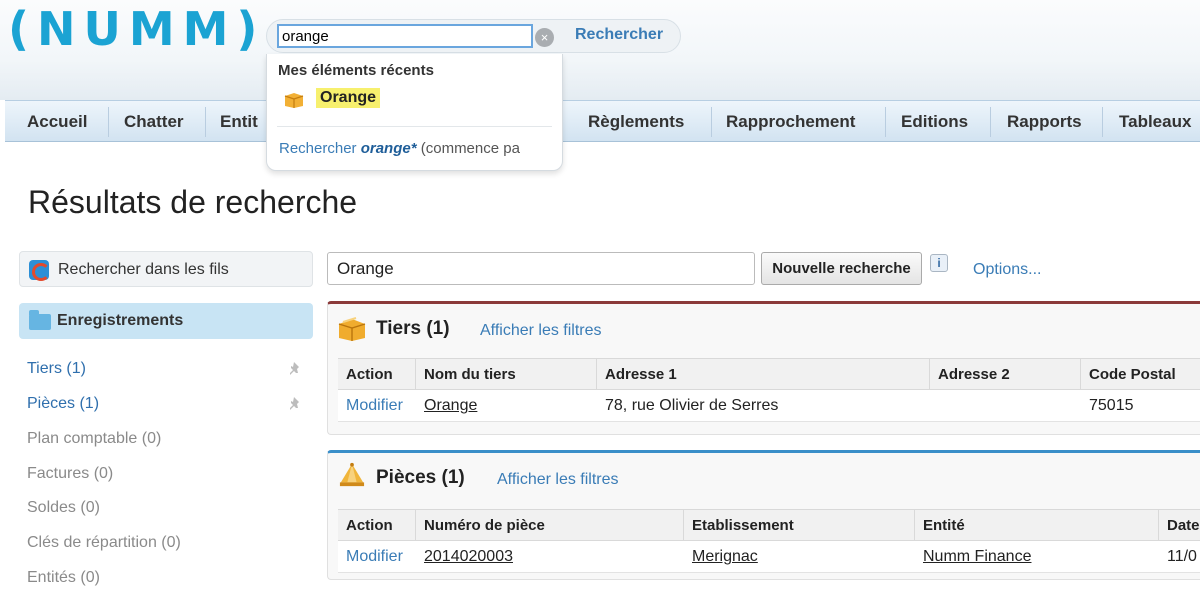 This screenshot has height=592, width=1200. I want to click on column-header: Adresse 1, so click(641, 374).